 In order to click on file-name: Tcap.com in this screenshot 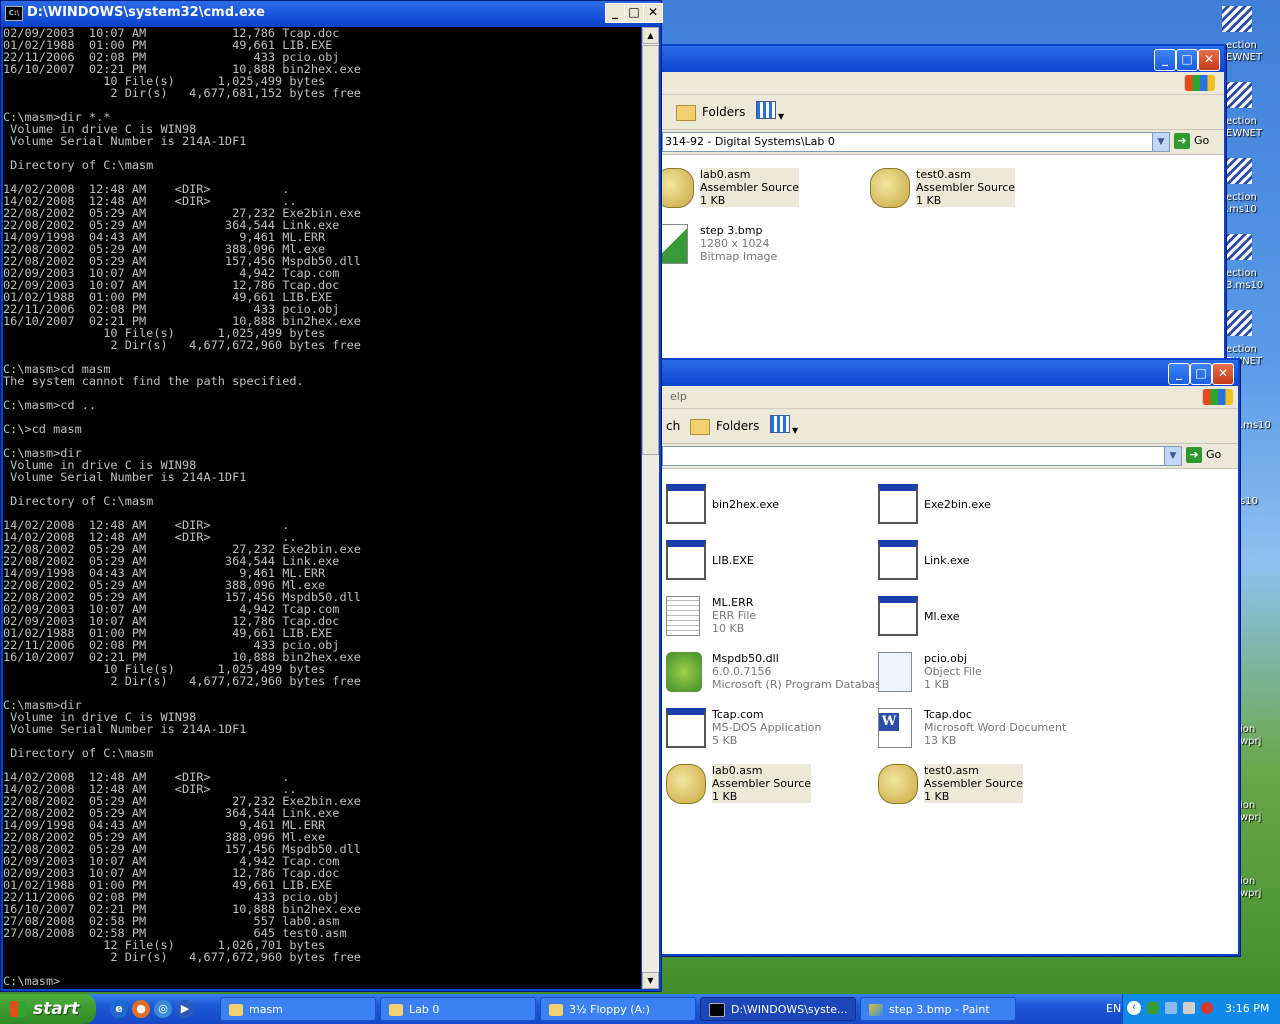, I will do `click(738, 714)`.